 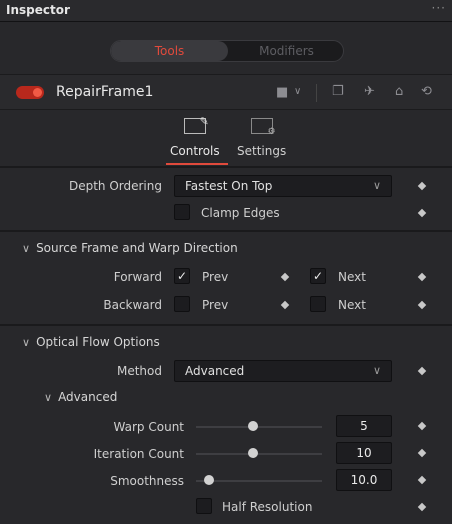 What do you see at coordinates (283, 371) in the screenshot?
I see `method-dropdown: Advanced ∨` at bounding box center [283, 371].